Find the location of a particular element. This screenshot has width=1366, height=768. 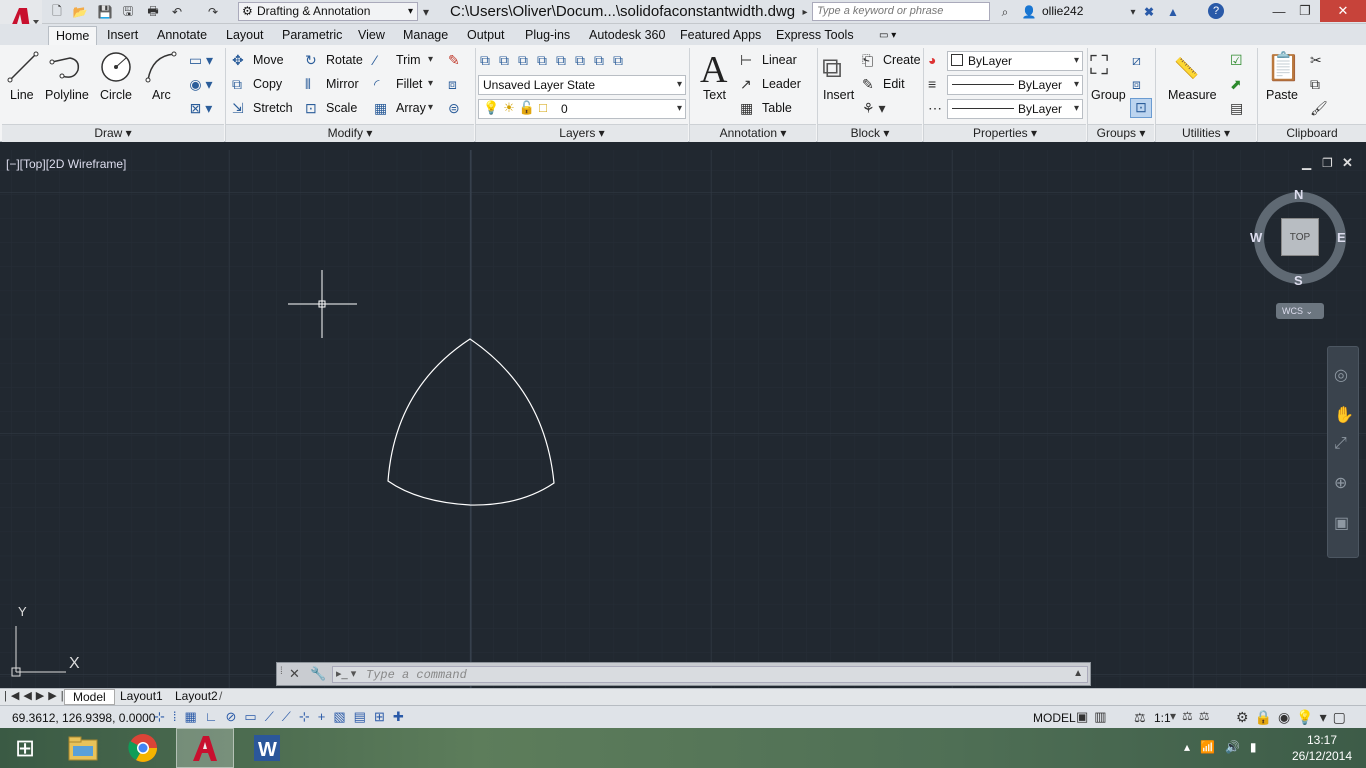

tab-output: Output is located at coordinates (486, 35).